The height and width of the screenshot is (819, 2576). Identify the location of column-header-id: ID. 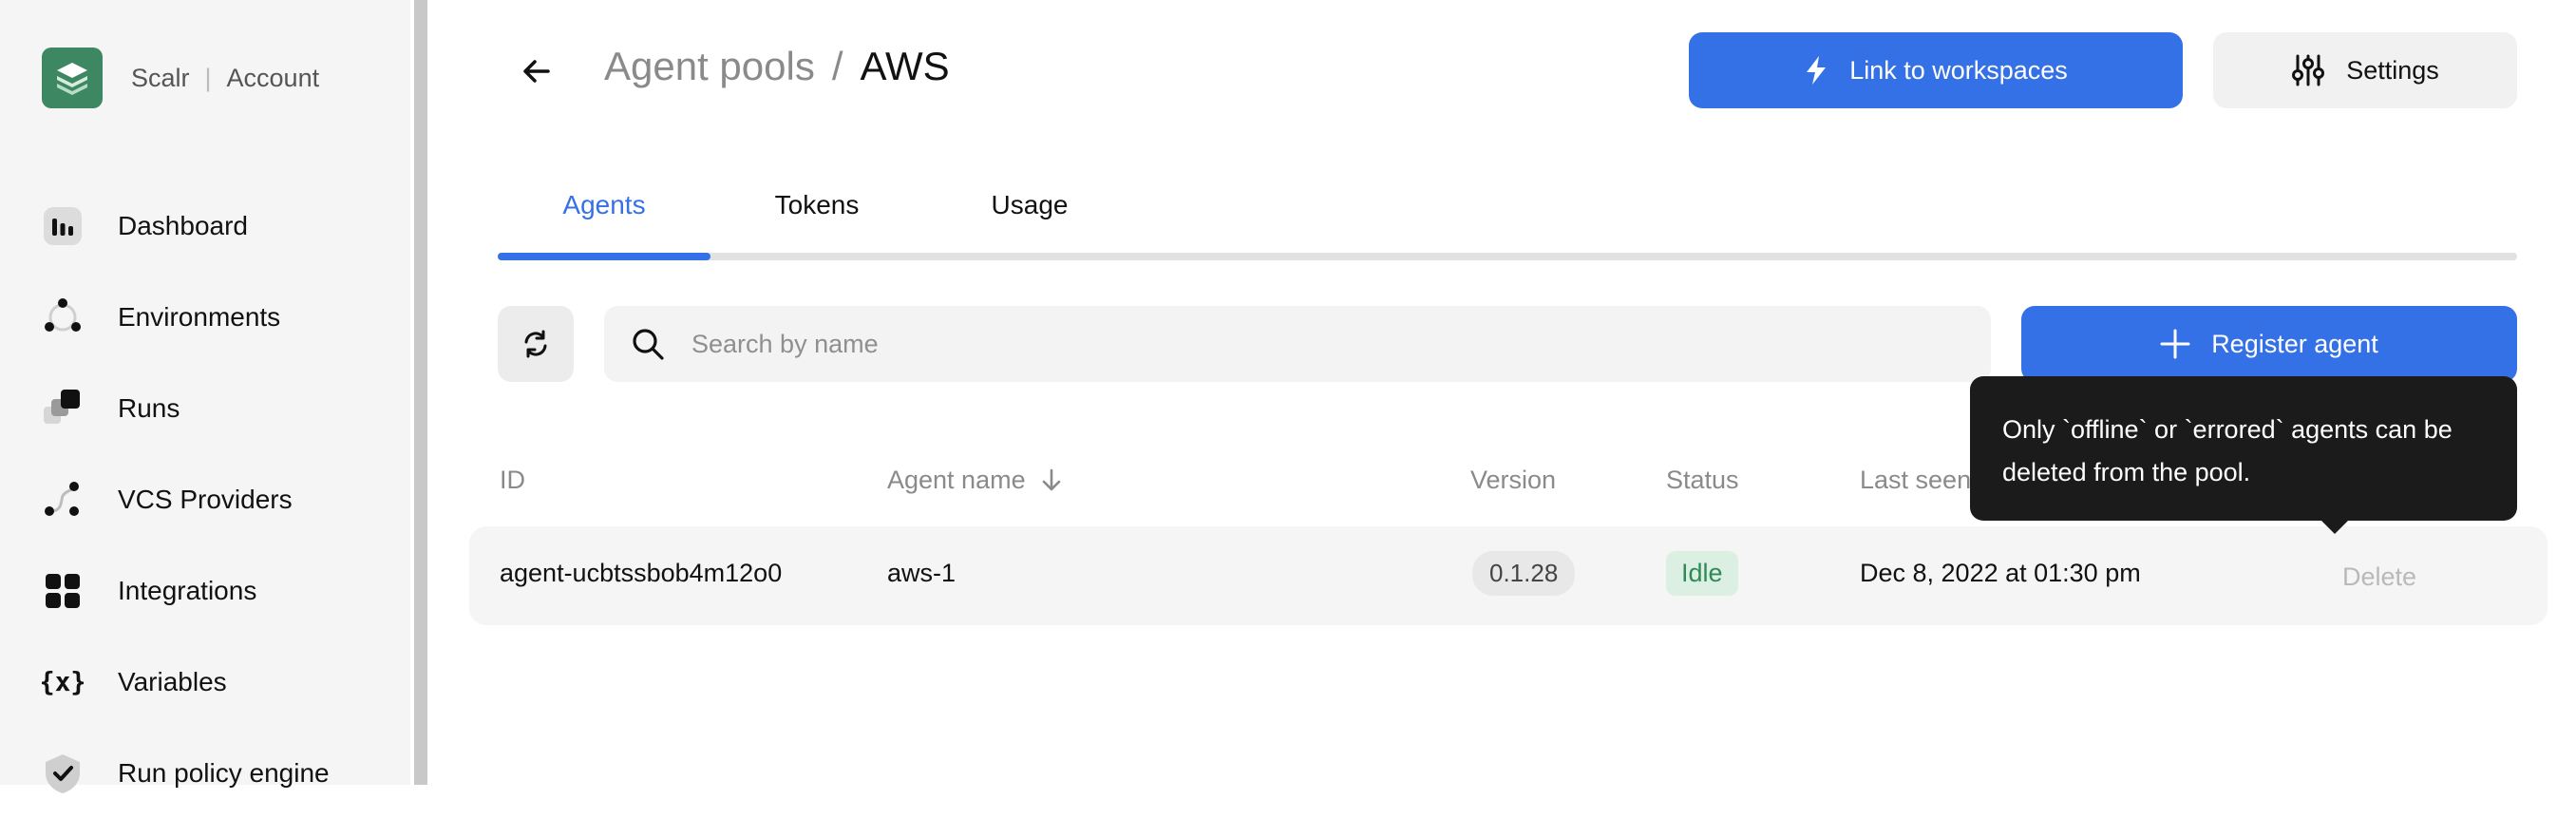
(512, 481).